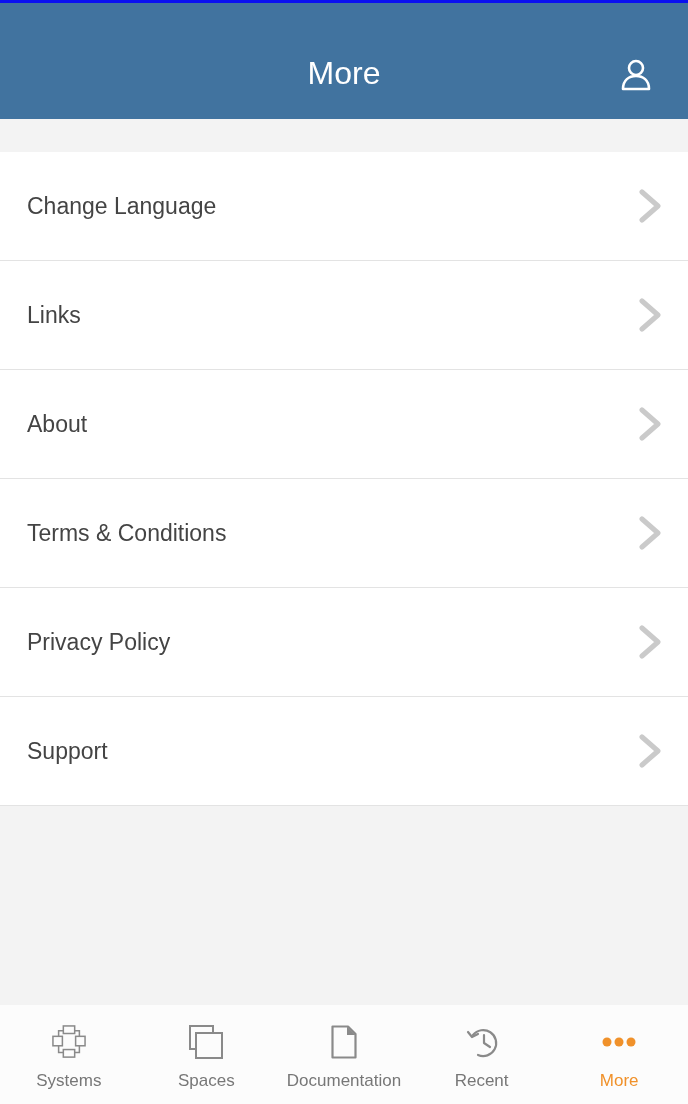 This screenshot has height=1104, width=688. What do you see at coordinates (344, 73) in the screenshot?
I see `header-title: More` at bounding box center [344, 73].